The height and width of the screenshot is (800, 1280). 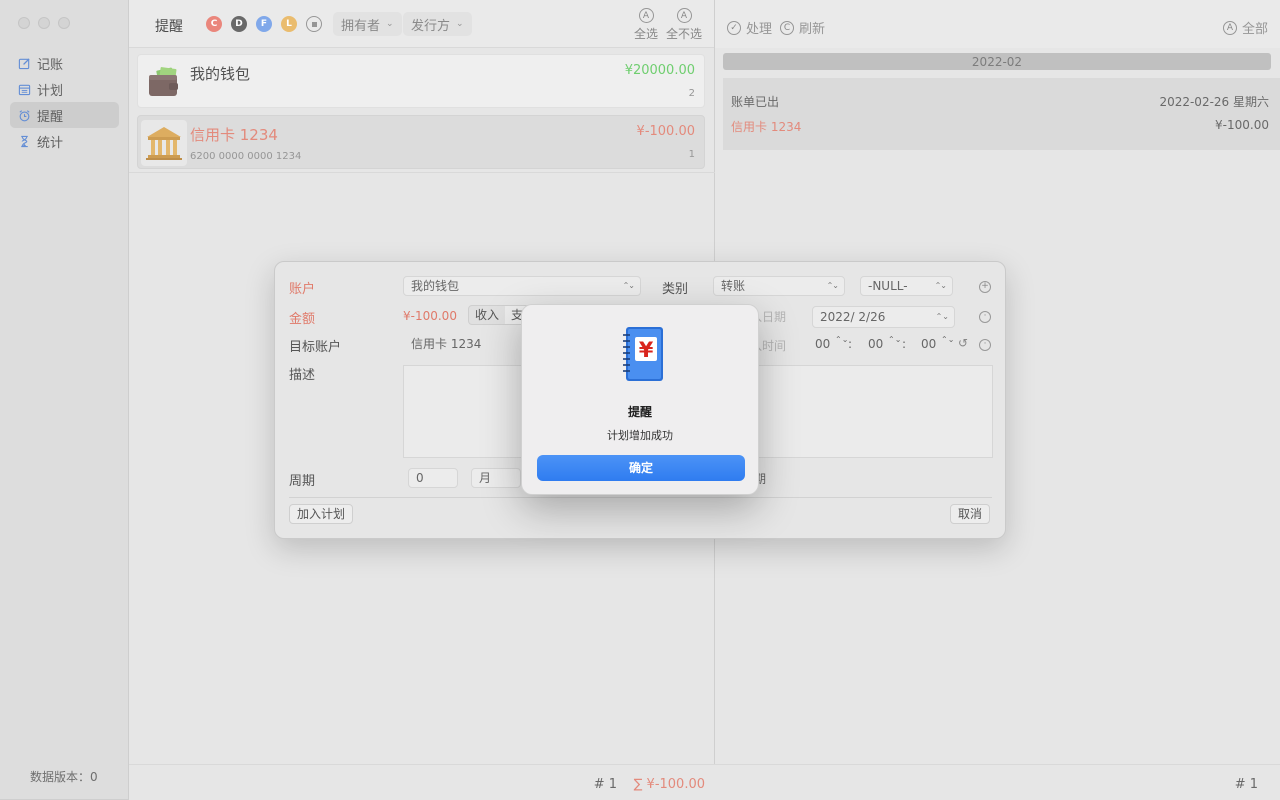 What do you see at coordinates (841, 339) in the screenshot?
I see `hour-stepper-icon: ⌃⌄` at bounding box center [841, 339].